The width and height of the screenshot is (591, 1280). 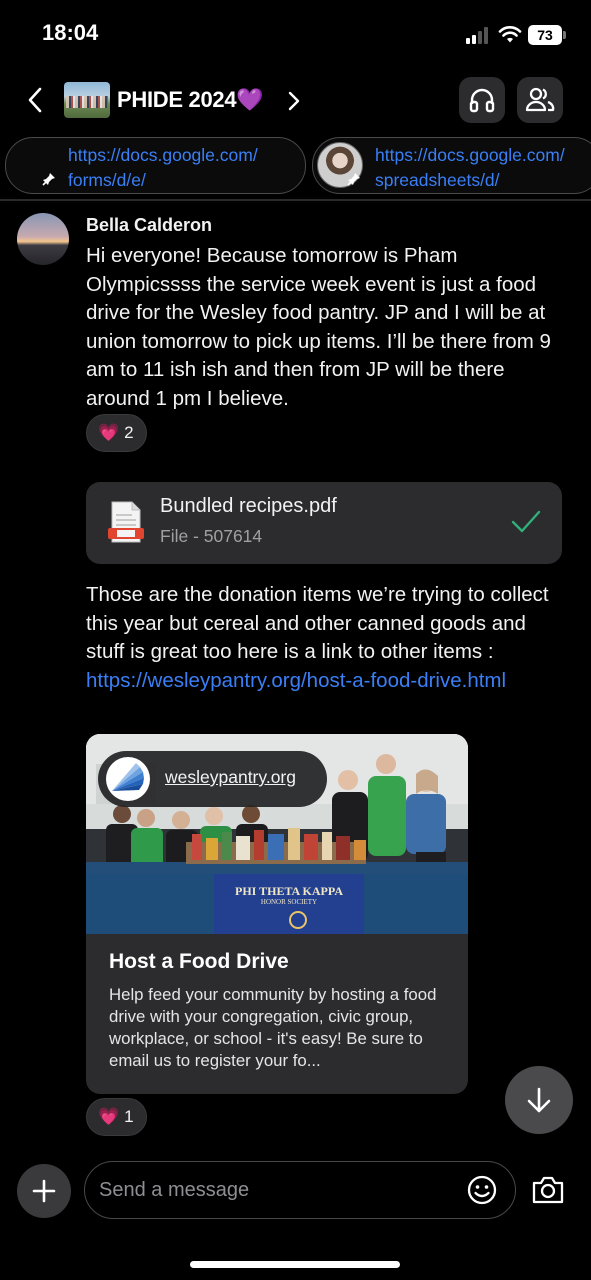 I want to click on audio-call-button, so click(x=482, y=100).